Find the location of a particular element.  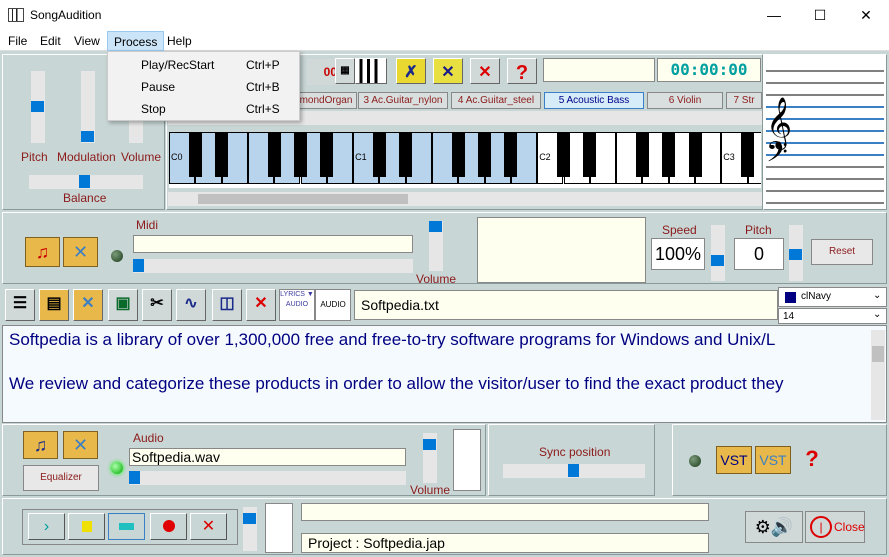

menu-view: View is located at coordinates (87, 41).